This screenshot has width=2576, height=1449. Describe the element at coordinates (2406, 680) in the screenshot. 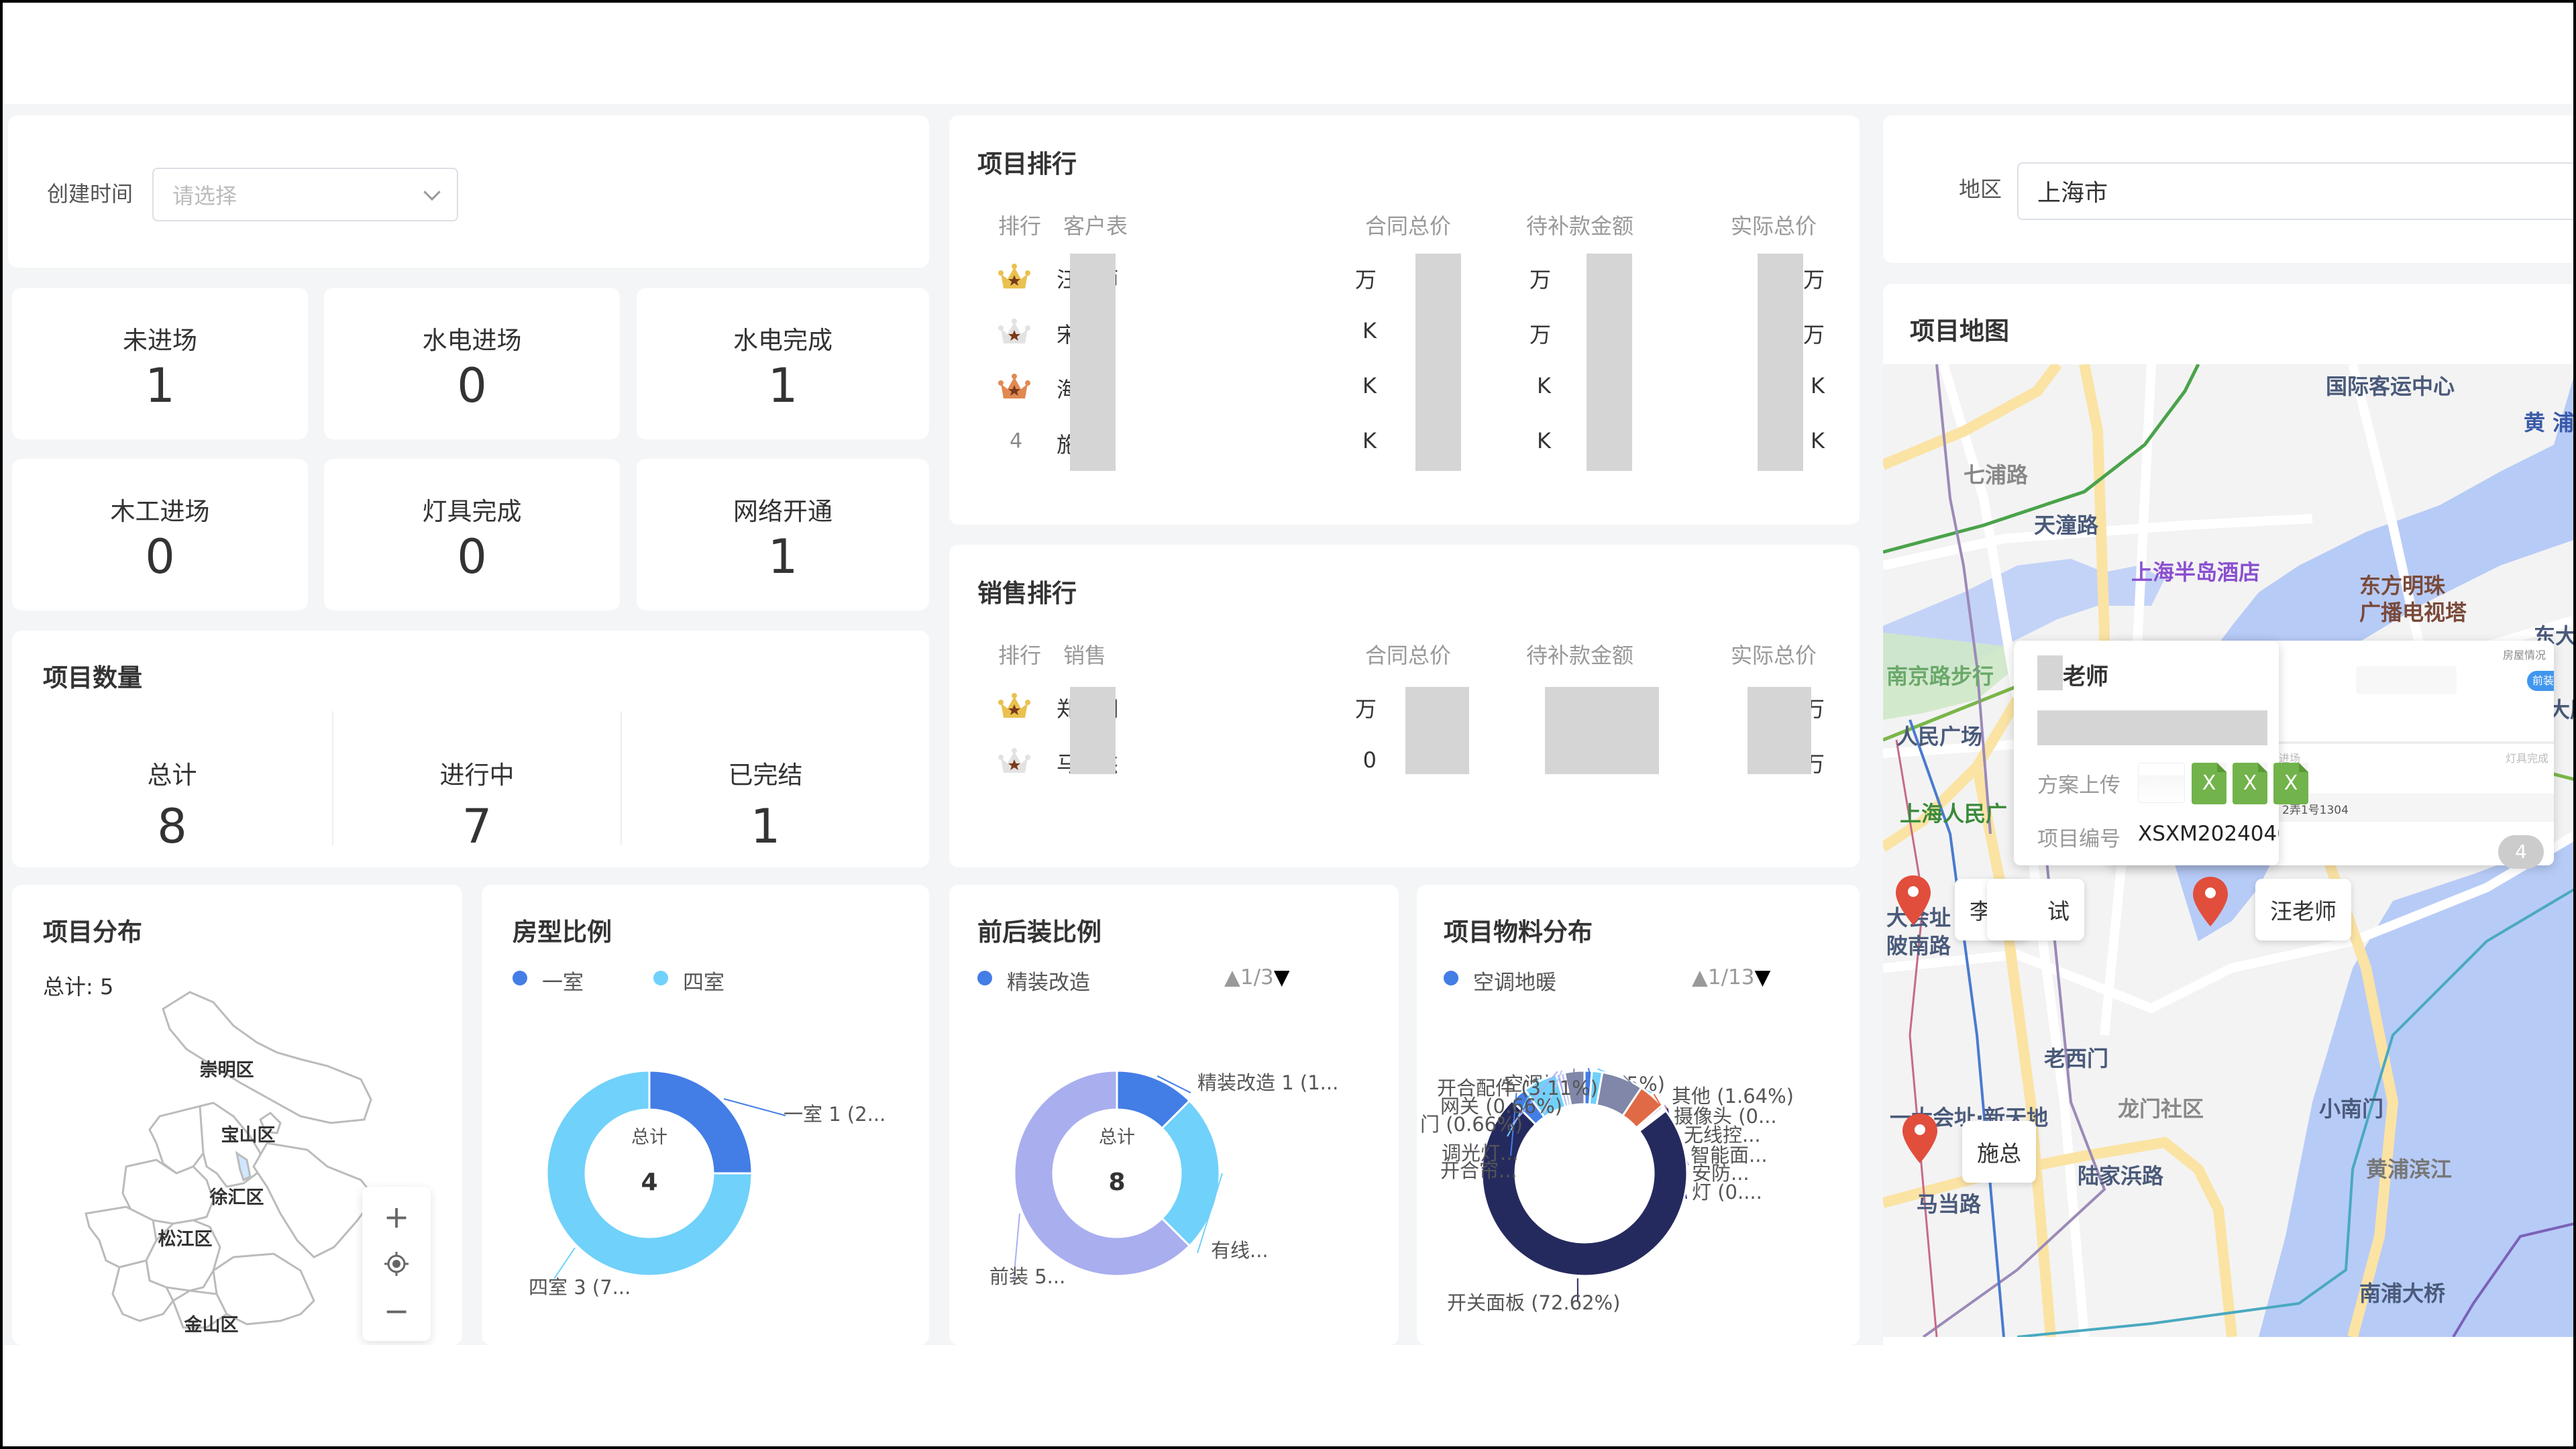

I see `status-select` at that location.